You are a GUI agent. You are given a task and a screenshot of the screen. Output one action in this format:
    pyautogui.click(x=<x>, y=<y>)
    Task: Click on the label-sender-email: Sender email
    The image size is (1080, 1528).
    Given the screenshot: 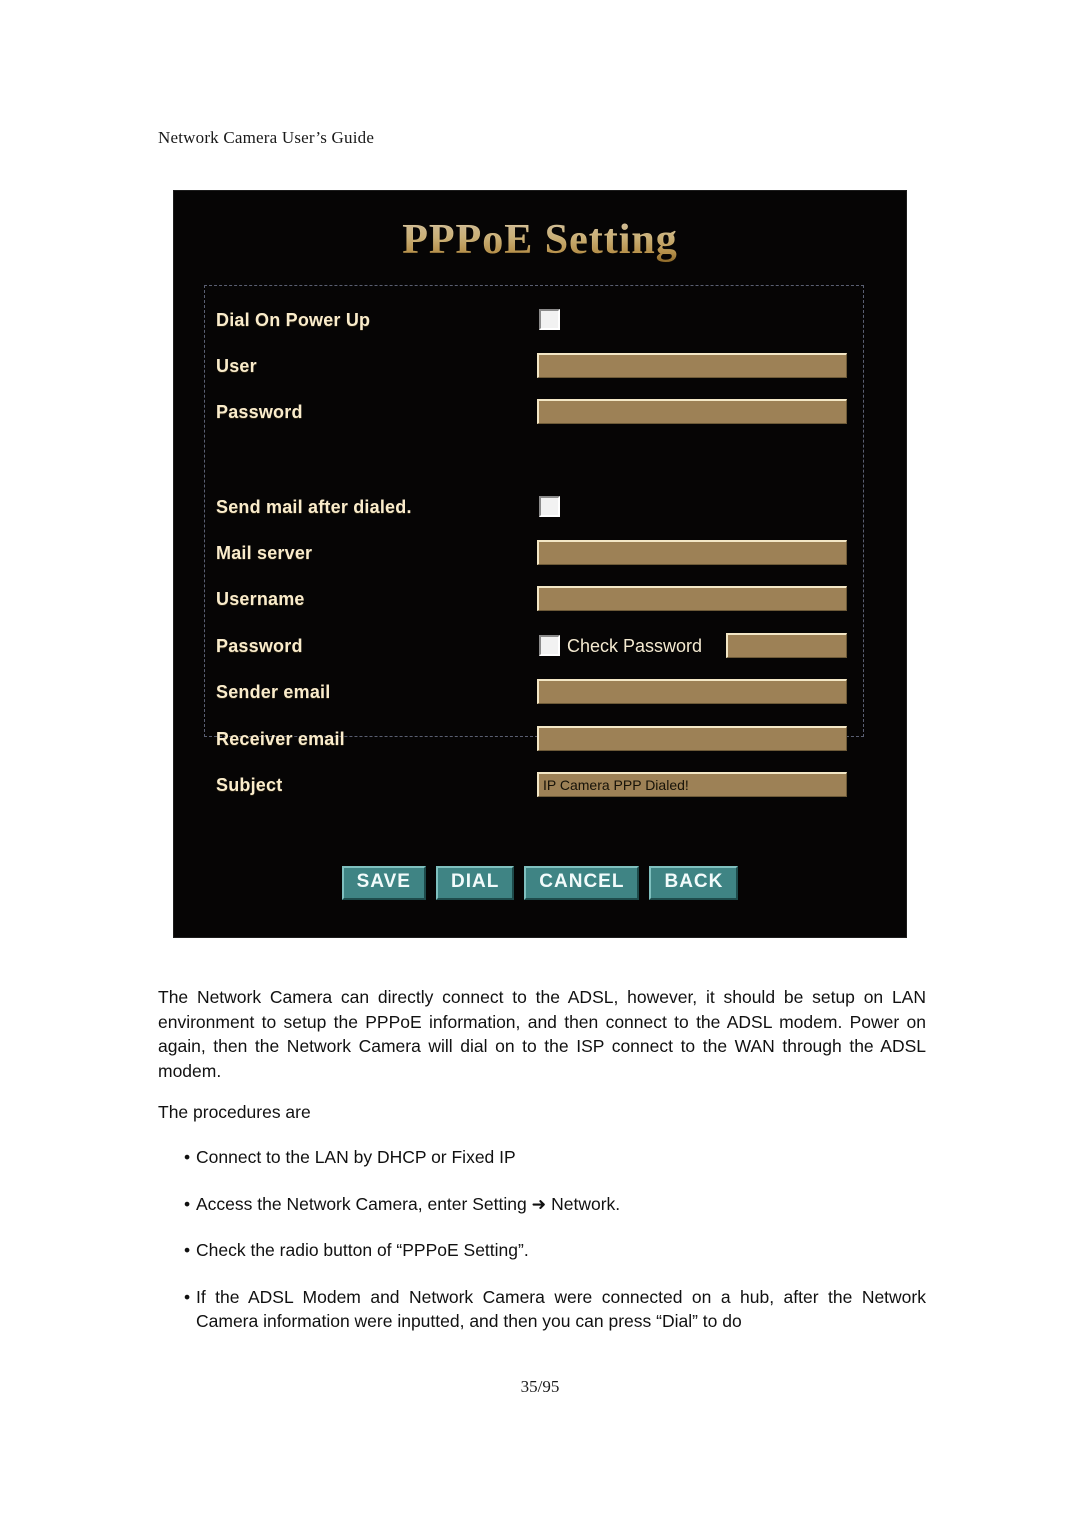 What is the action you would take?
    pyautogui.click(x=273, y=692)
    